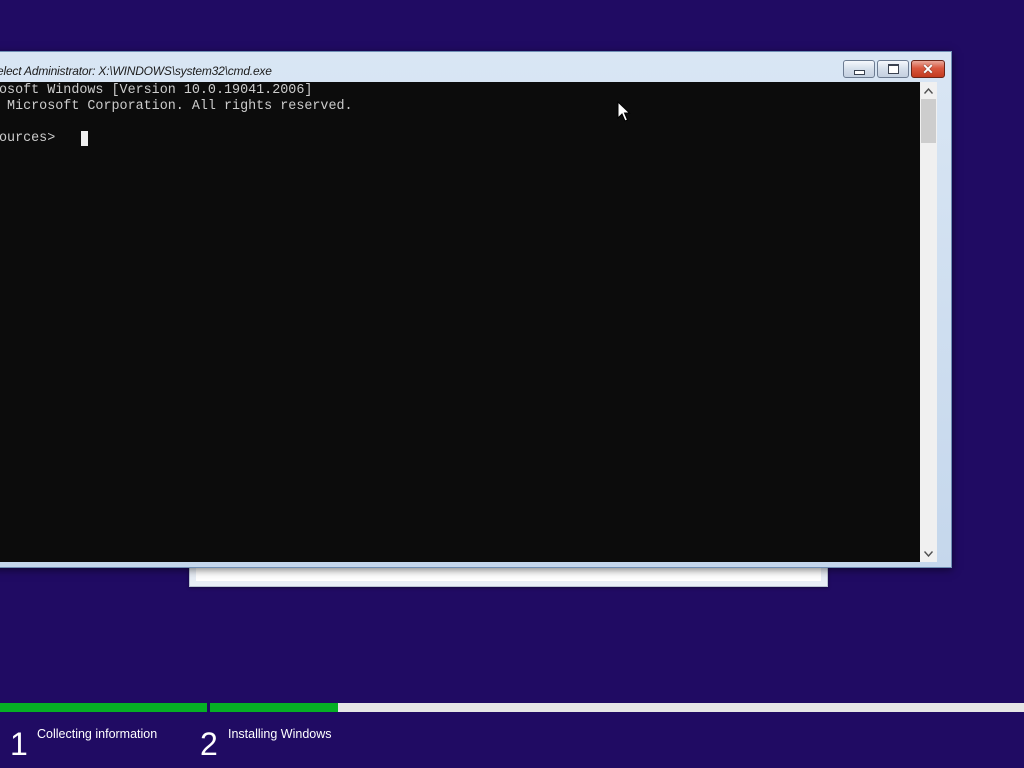  What do you see at coordinates (624, 111) in the screenshot?
I see `mouse-pointer-icon` at bounding box center [624, 111].